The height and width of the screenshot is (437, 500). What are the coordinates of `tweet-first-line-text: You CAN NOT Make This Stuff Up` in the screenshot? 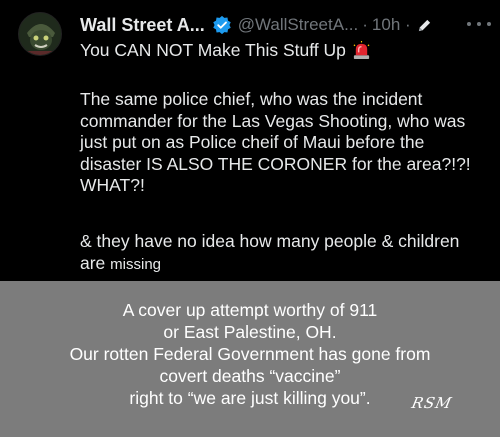 It's located at (213, 50).